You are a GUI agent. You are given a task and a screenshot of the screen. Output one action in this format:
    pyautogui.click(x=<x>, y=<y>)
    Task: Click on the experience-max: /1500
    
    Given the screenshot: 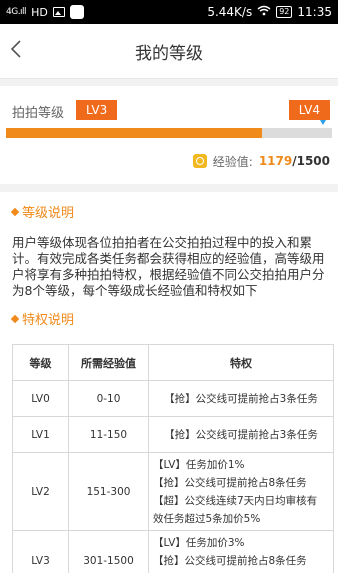 What is the action you would take?
    pyautogui.click(x=311, y=161)
    